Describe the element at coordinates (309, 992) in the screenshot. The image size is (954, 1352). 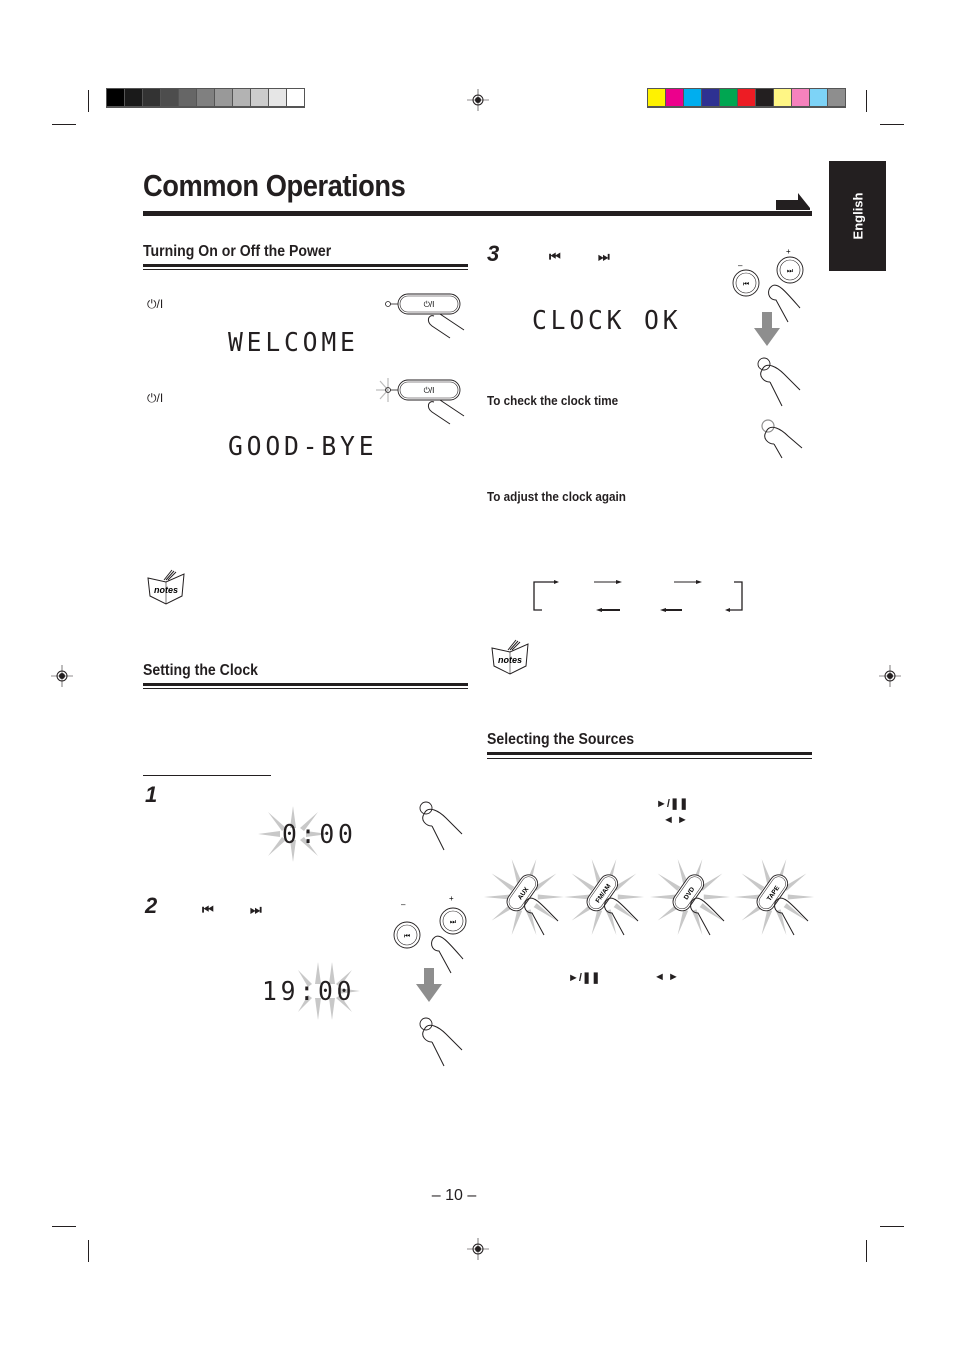
I see `lcd-display-clock-set: 19:00` at that location.